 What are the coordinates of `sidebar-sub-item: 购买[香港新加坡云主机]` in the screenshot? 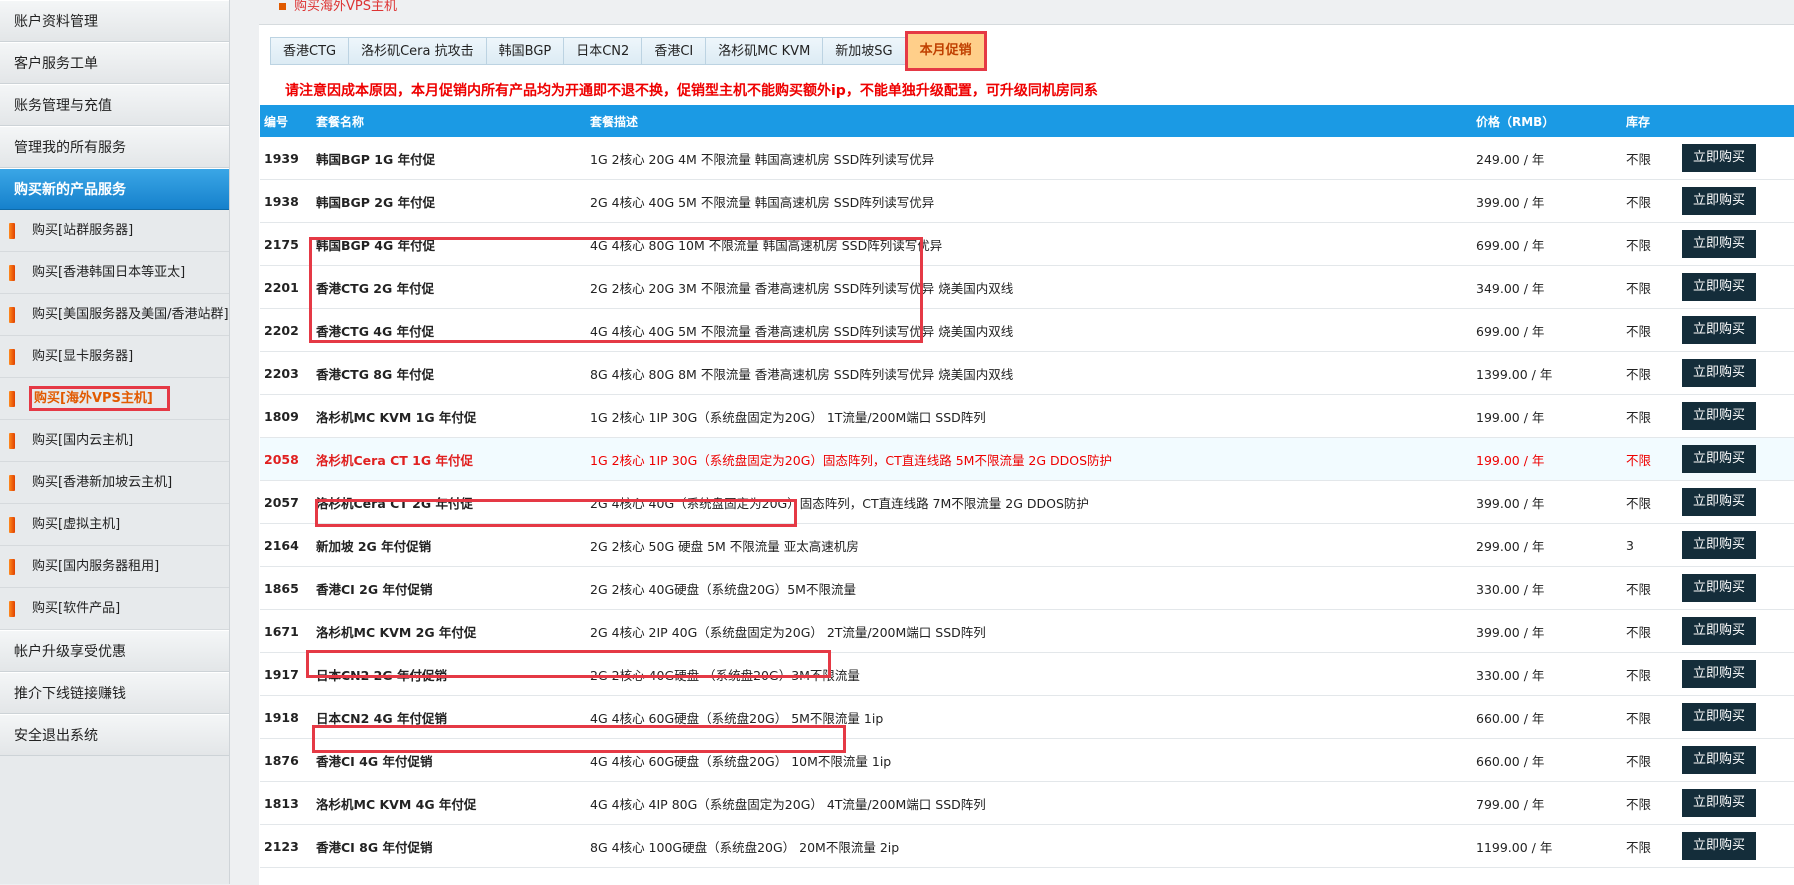 It's located at (114, 483).